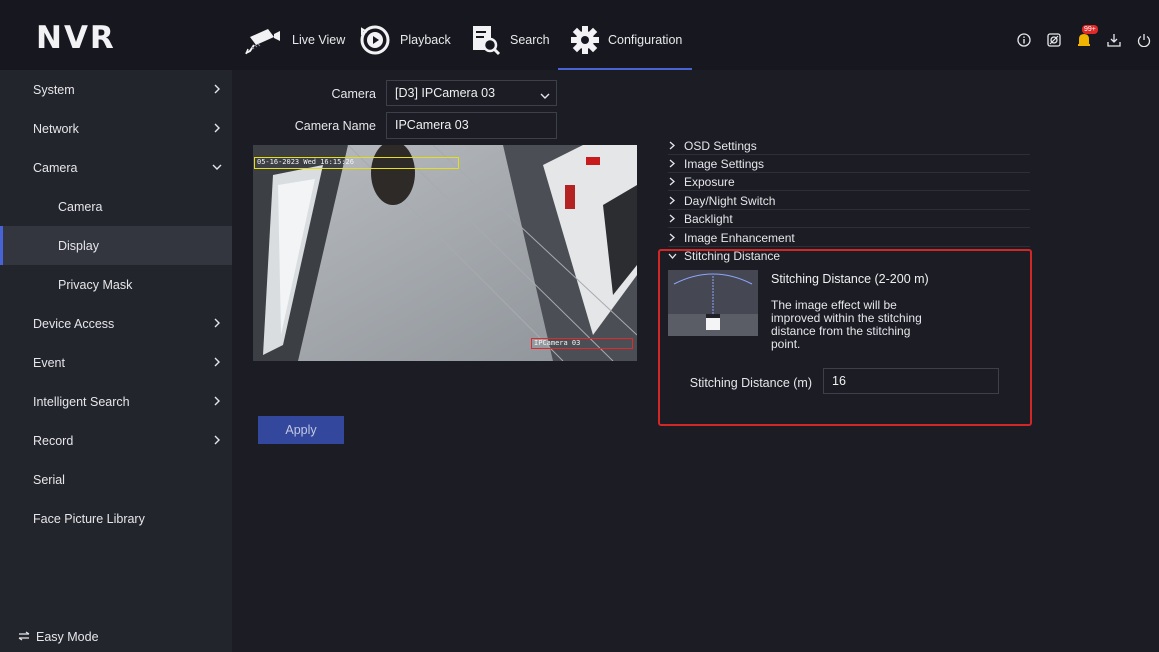 The image size is (1159, 652). Describe the element at coordinates (95, 284) in the screenshot. I see `sidebar-item-label: Privacy Mask` at that location.